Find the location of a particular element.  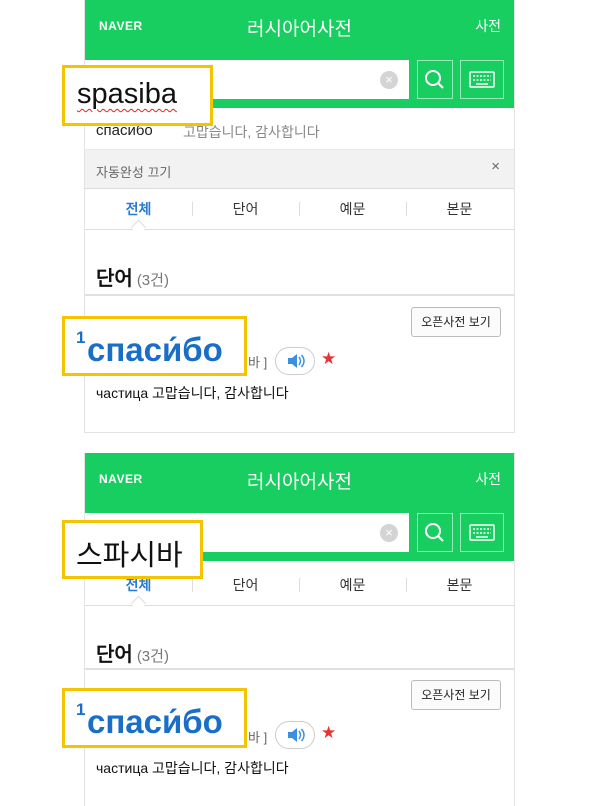

result-tabs: 전체 단어 예문 본문 is located at coordinates (299, 212).